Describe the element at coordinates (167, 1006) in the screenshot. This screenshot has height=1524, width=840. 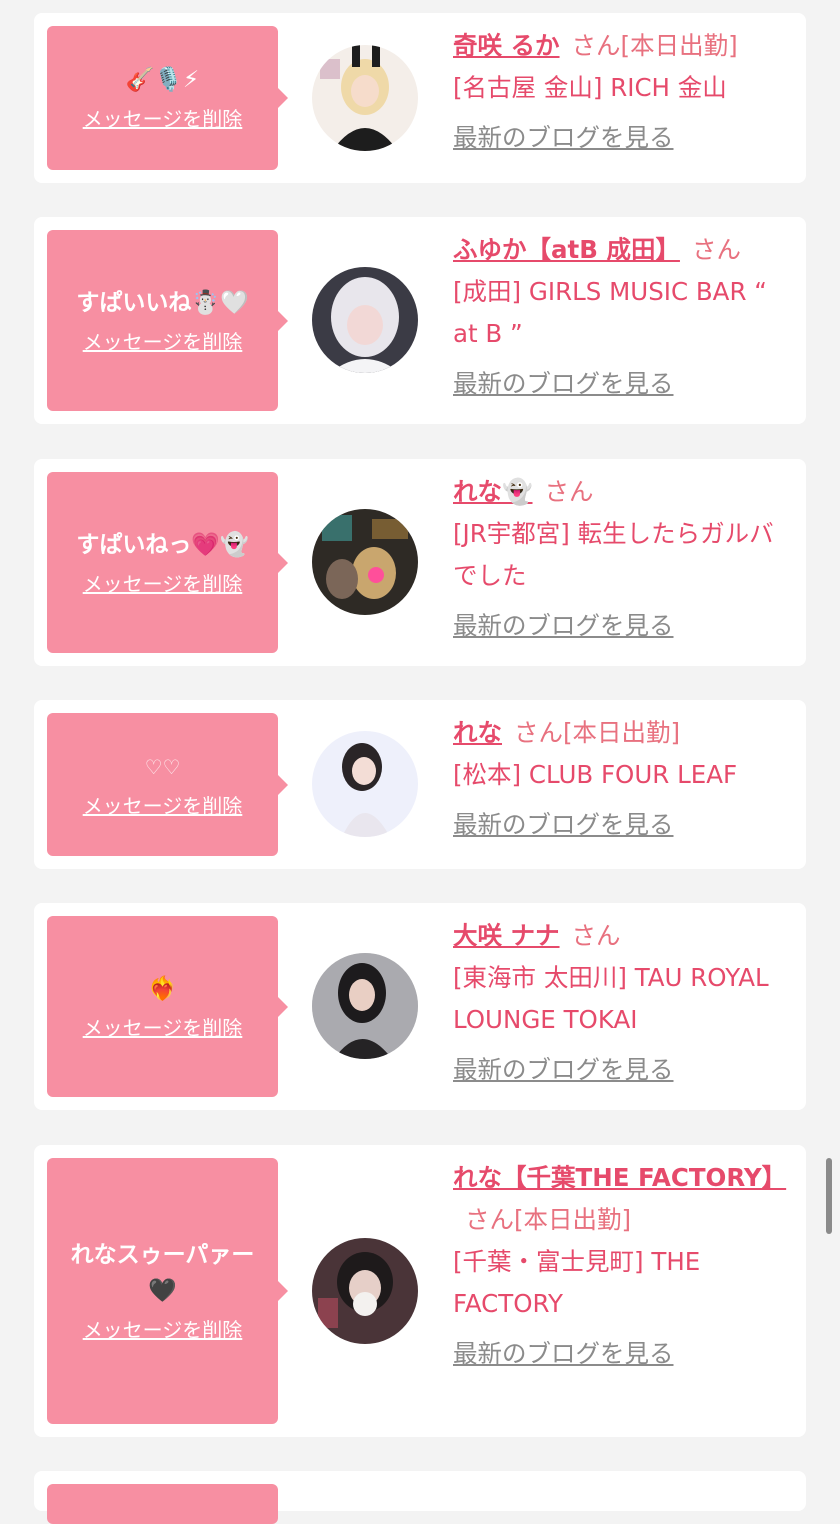
I see `message-bubble: ❤️‍🔥 メッセージを削除` at that location.